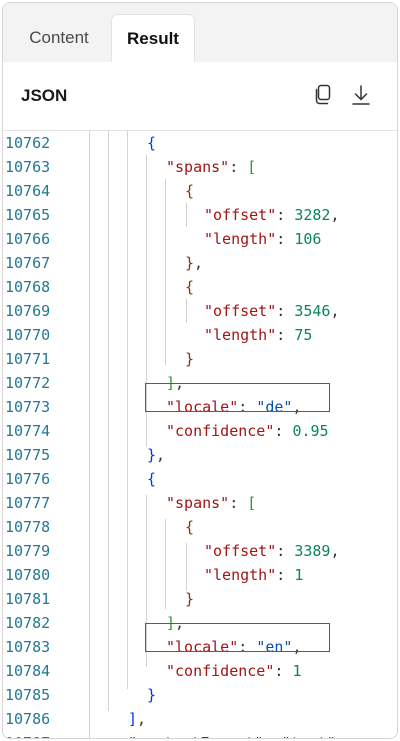 The width and height of the screenshot is (400, 741). Describe the element at coordinates (28, 359) in the screenshot. I see `line-number: 10771` at that location.